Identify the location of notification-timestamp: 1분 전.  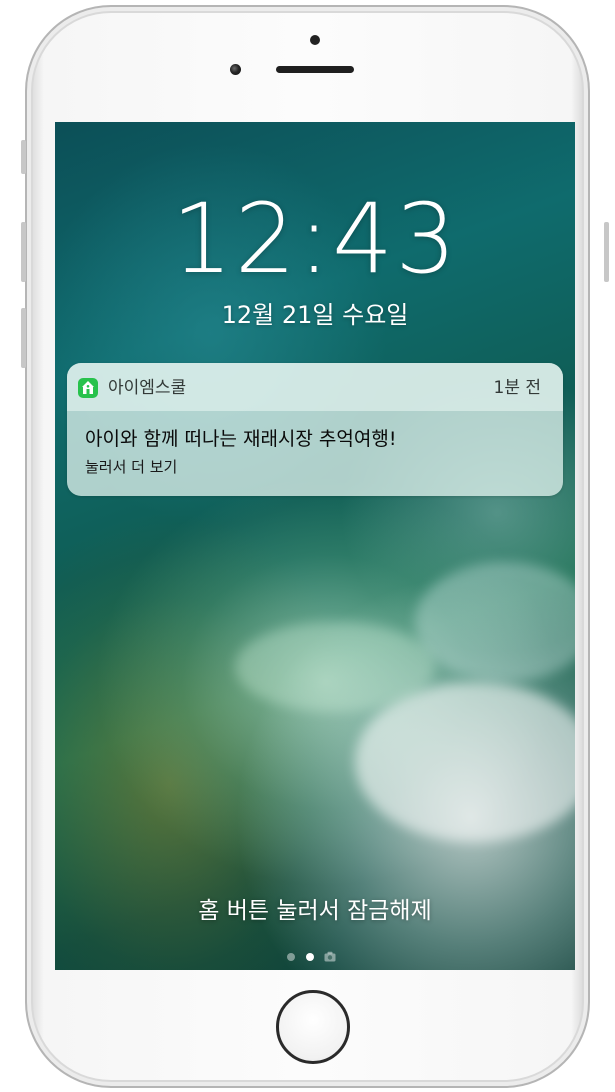
(517, 388).